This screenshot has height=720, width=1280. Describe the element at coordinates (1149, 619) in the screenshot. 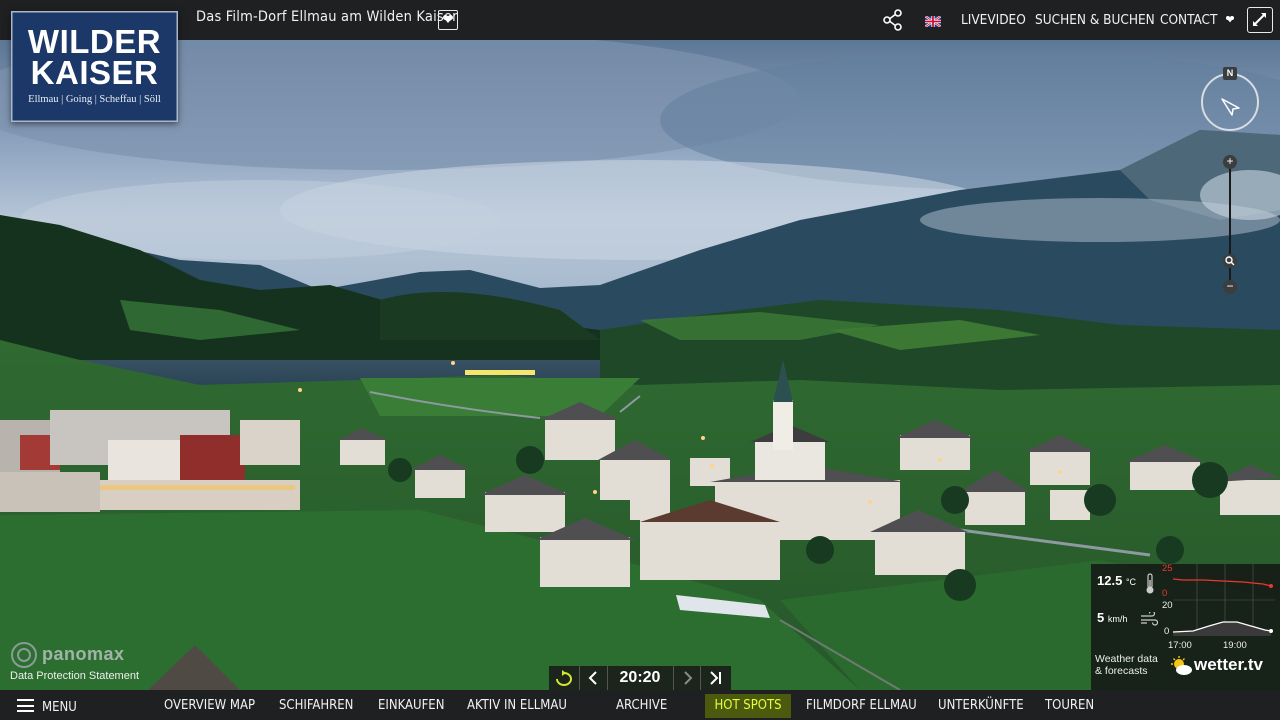

I see `wind-icon` at that location.